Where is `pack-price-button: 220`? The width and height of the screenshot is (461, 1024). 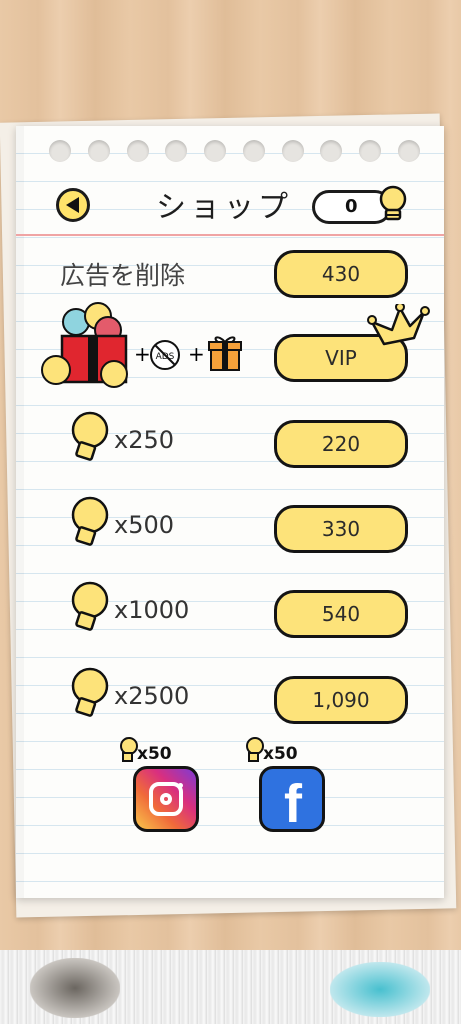
pack-price-button: 220 is located at coordinates (341, 444).